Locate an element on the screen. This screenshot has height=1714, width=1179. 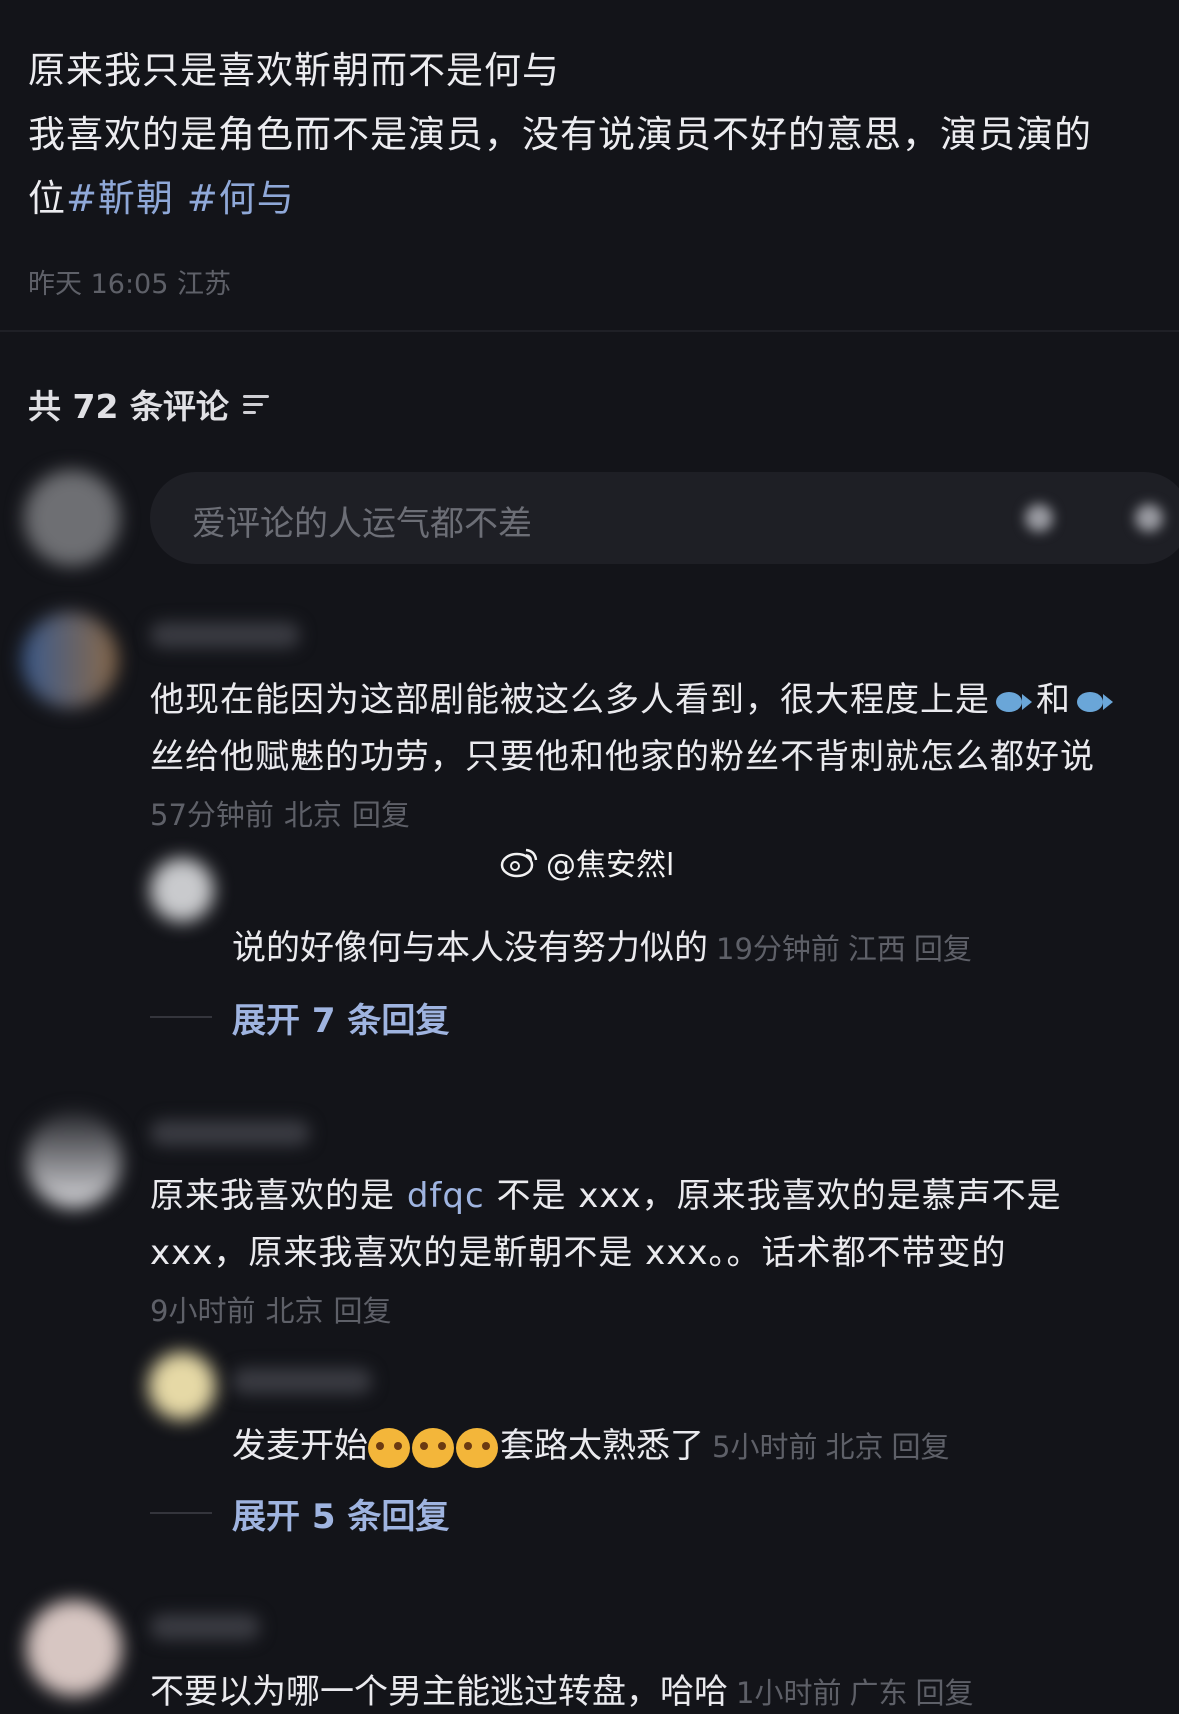
watermark-text: @焦安然l is located at coordinates (610, 865).